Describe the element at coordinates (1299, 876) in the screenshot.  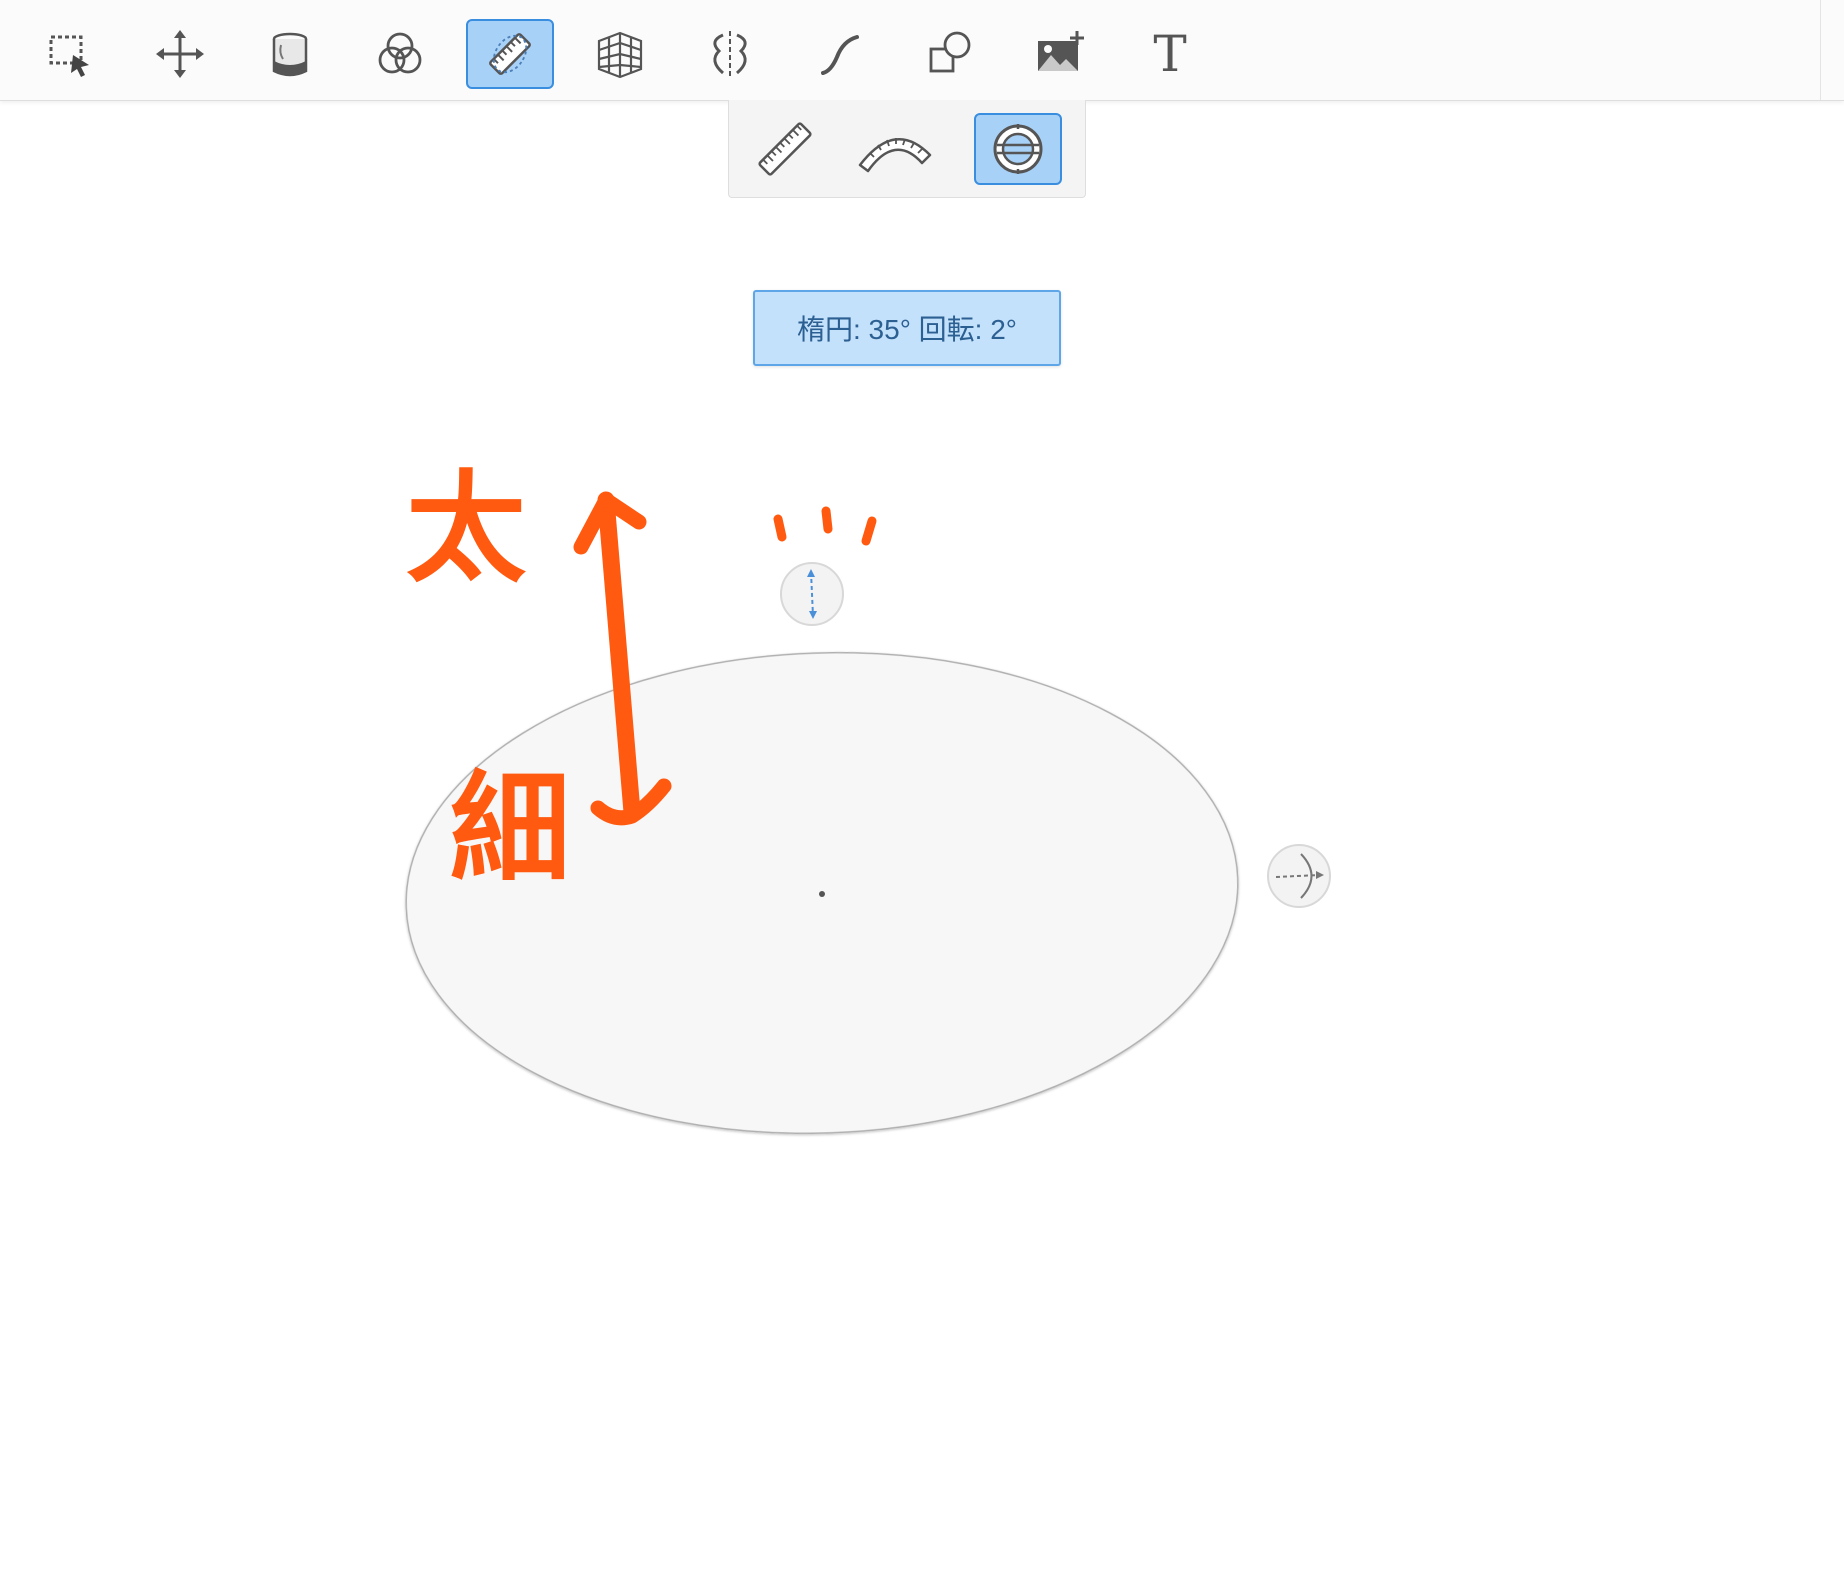
I see `ellipse-rotation-handle` at that location.